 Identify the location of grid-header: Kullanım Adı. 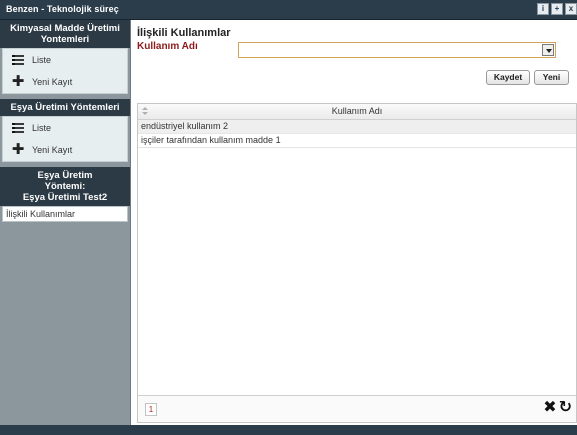
(357, 112).